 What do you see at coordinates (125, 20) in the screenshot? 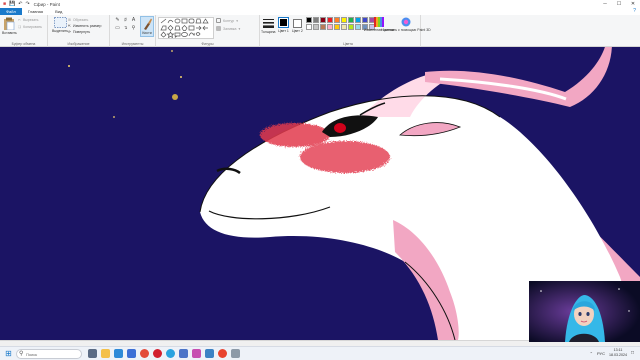
I see `fill-bucket-icon: ♯` at bounding box center [125, 20].